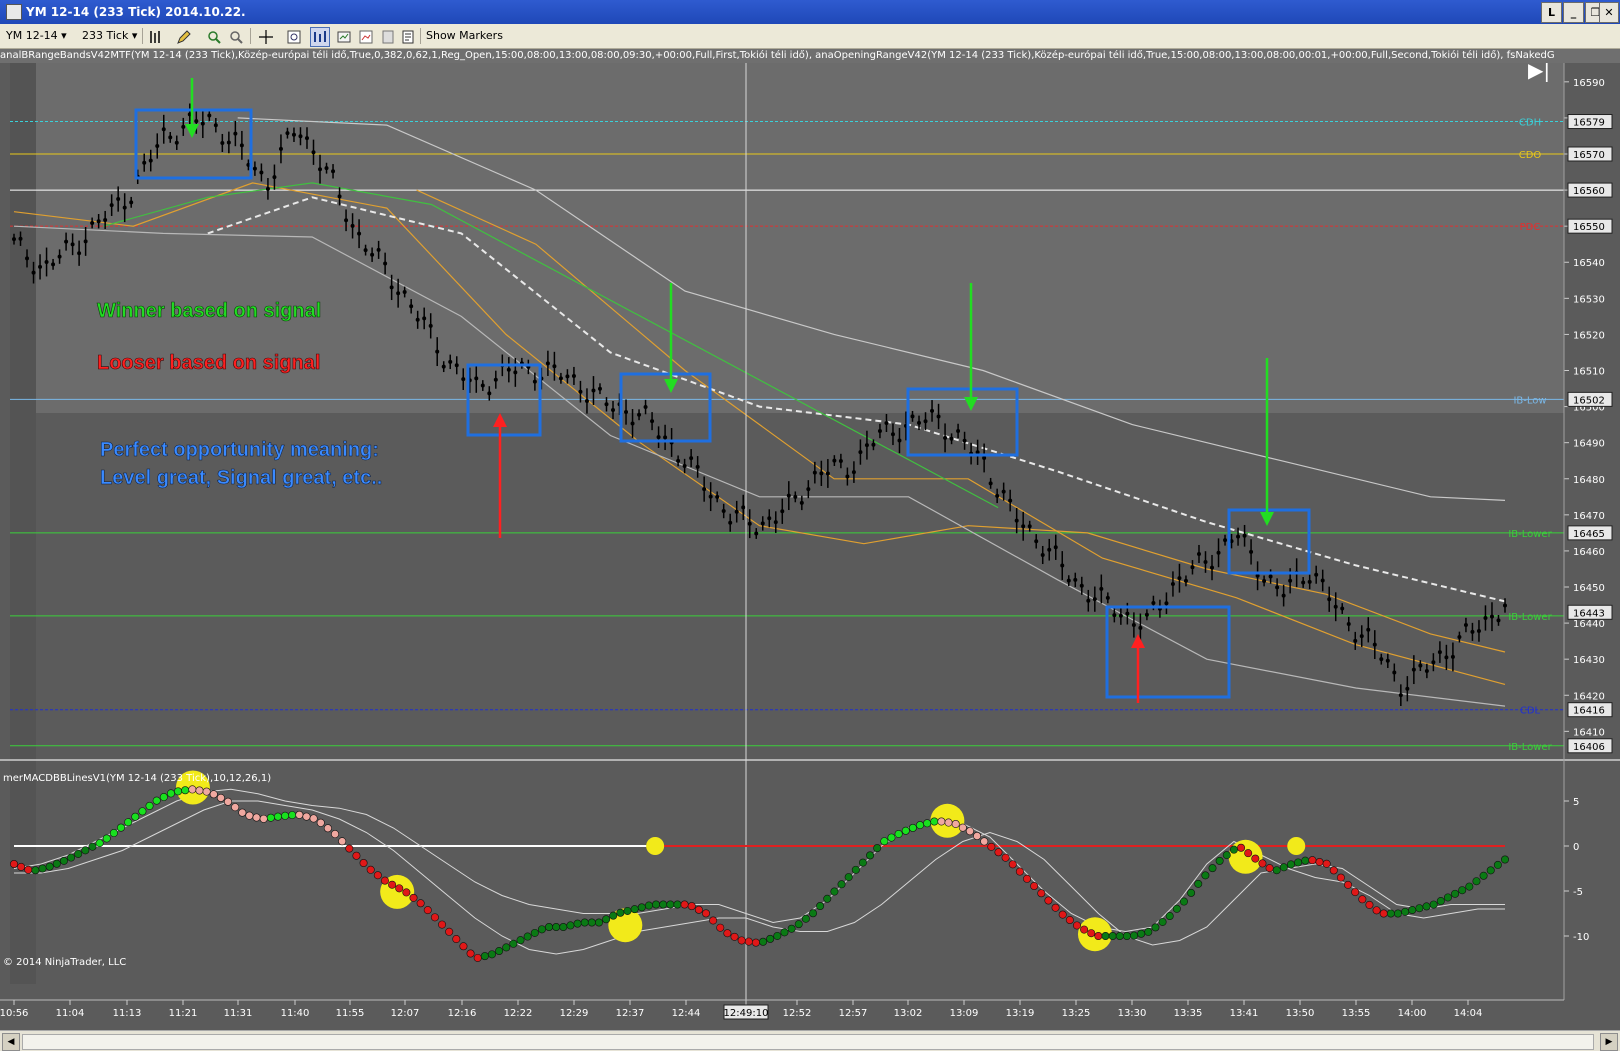  What do you see at coordinates (184, 37) in the screenshot?
I see `pencil-icon` at bounding box center [184, 37].